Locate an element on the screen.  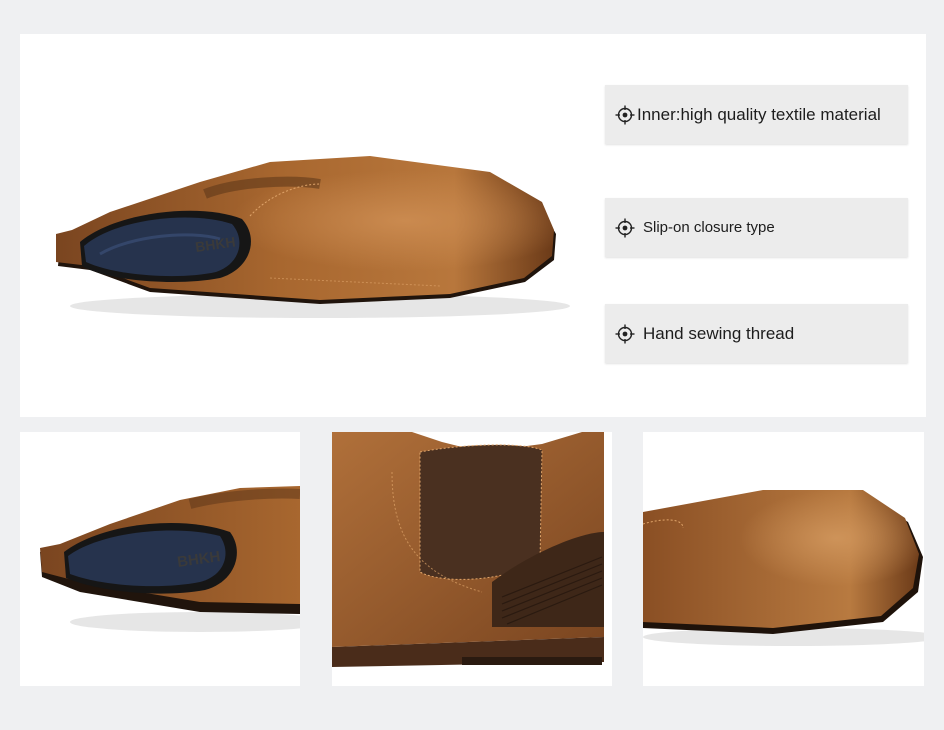
feature-closure-type: Slip-on closure type is located at coordinates (756, 227).